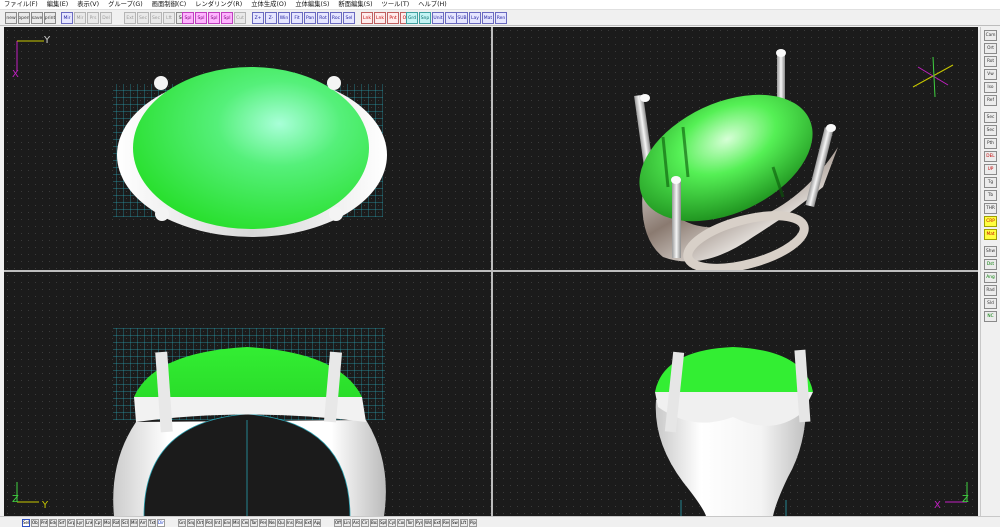  What do you see at coordinates (35, 523) in the screenshot?
I see `status-toolbar-button: Obj` at bounding box center [35, 523].